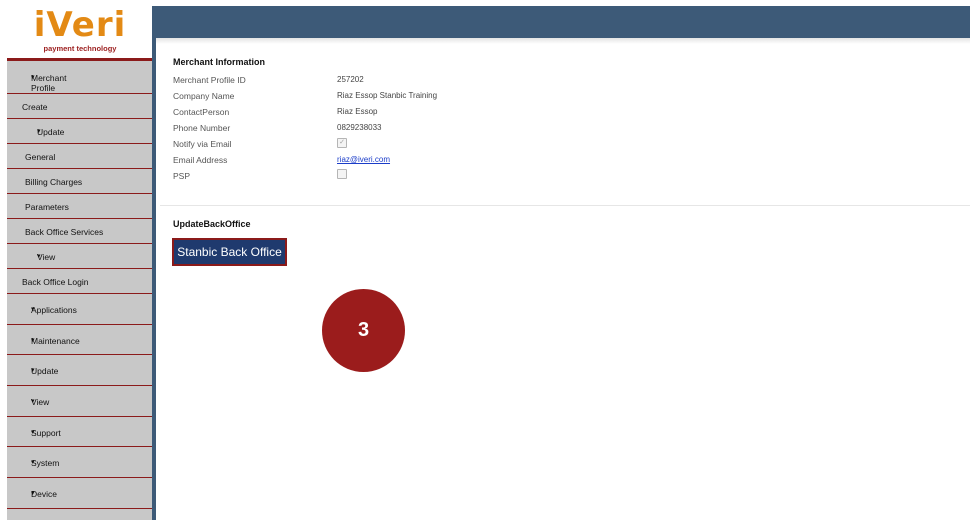 The height and width of the screenshot is (520, 975). I want to click on sidebar-item-label: Maintenance, so click(55, 341).